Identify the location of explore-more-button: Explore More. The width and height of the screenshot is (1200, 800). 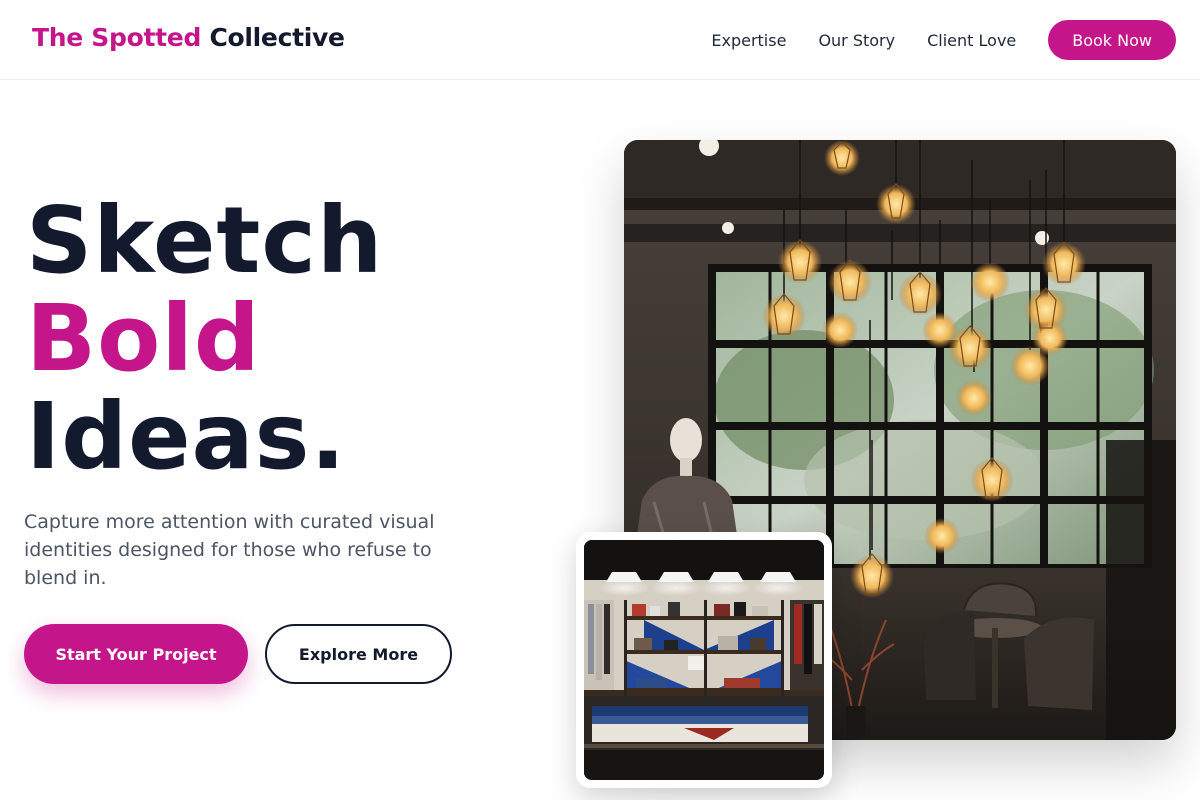
(358, 654).